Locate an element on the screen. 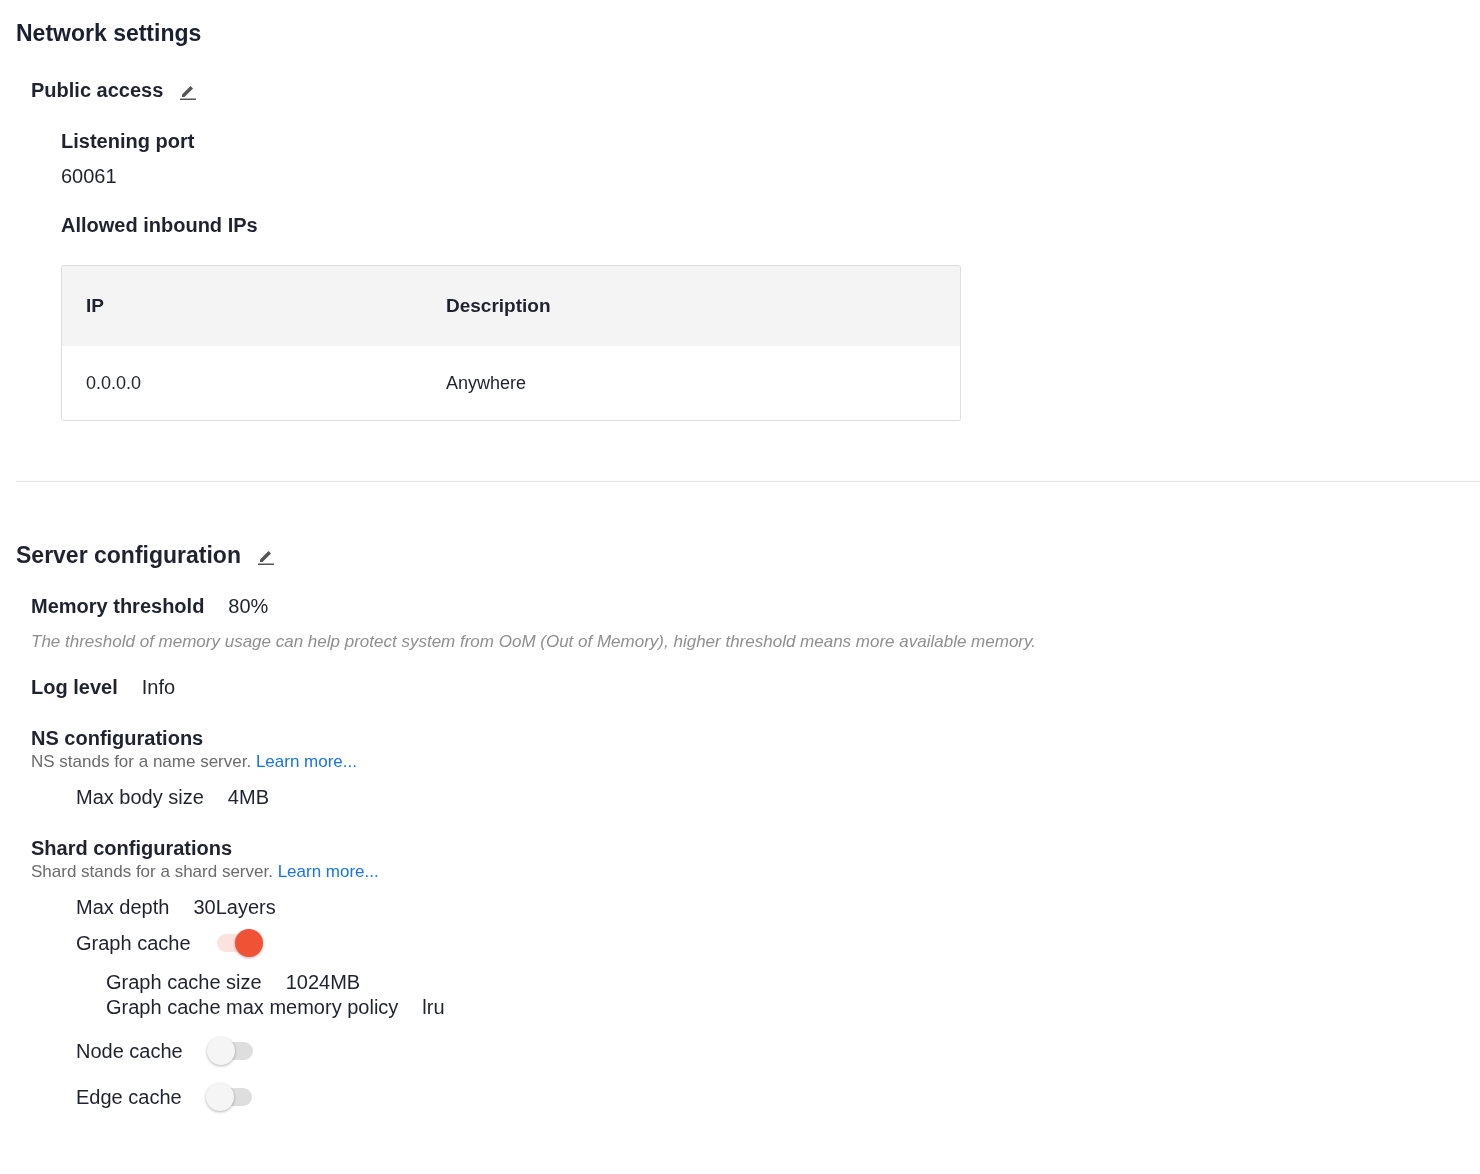  page-title: Network settings is located at coordinates (109, 33).